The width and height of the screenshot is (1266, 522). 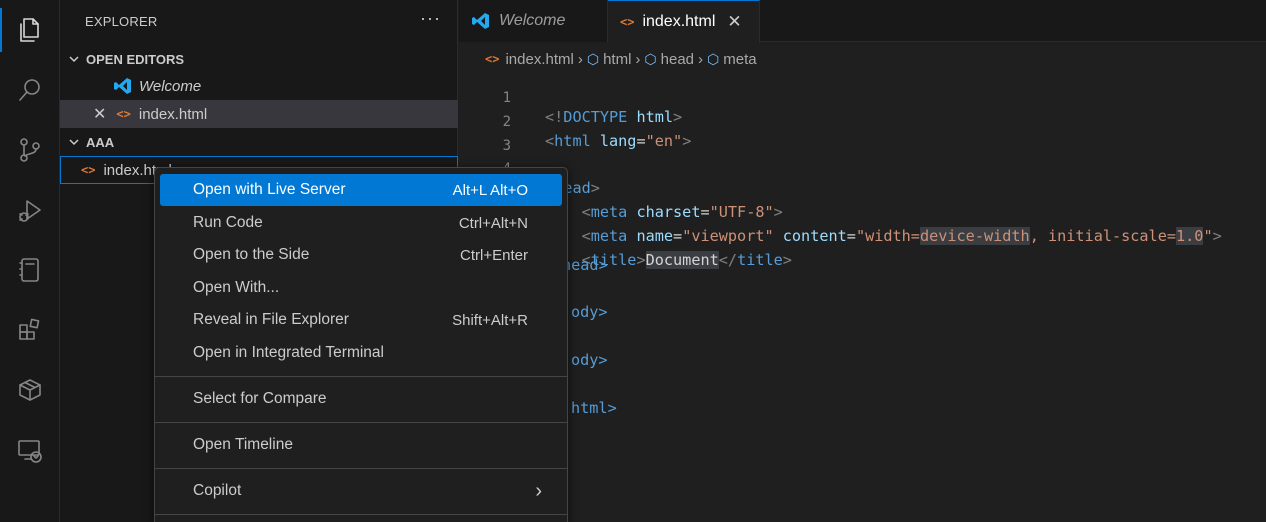 What do you see at coordinates (100, 142) in the screenshot?
I see `folder-label: AAA` at bounding box center [100, 142].